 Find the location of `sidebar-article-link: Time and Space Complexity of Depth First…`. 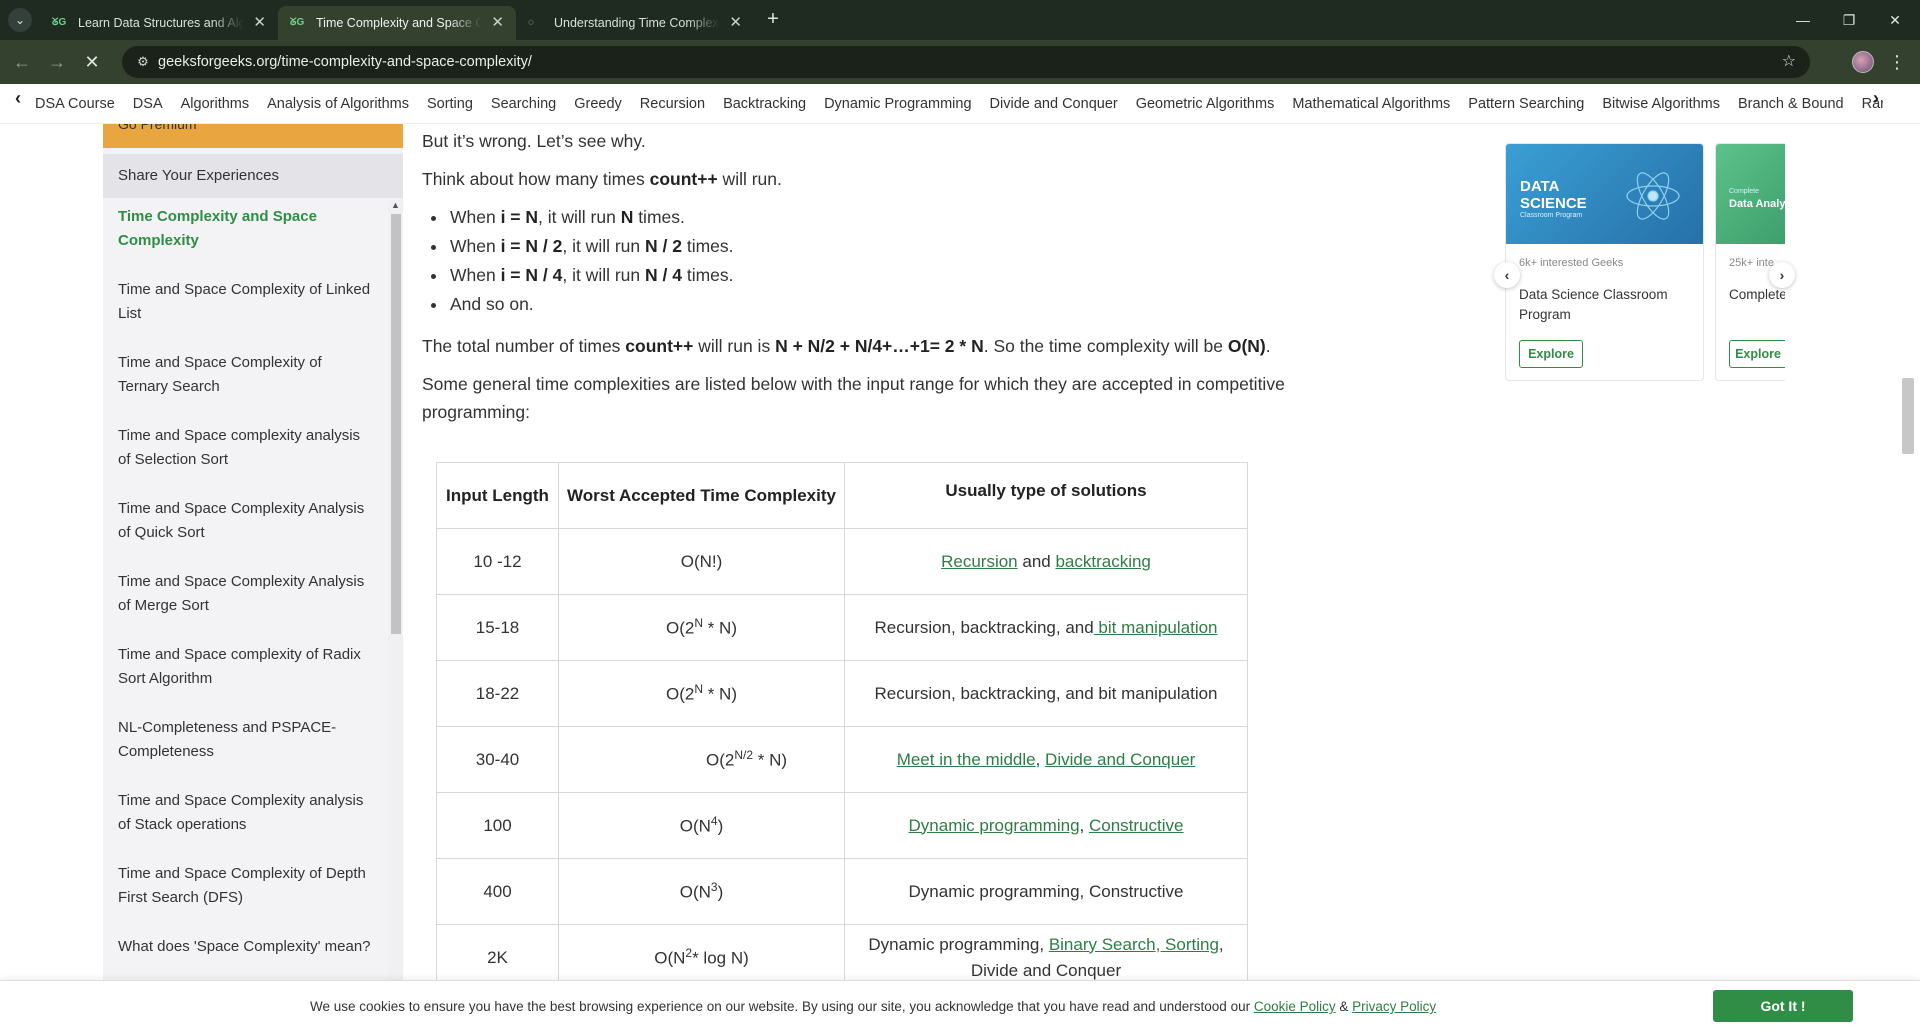

sidebar-article-link: Time and Space Complexity of Depth First… is located at coordinates (245, 886).